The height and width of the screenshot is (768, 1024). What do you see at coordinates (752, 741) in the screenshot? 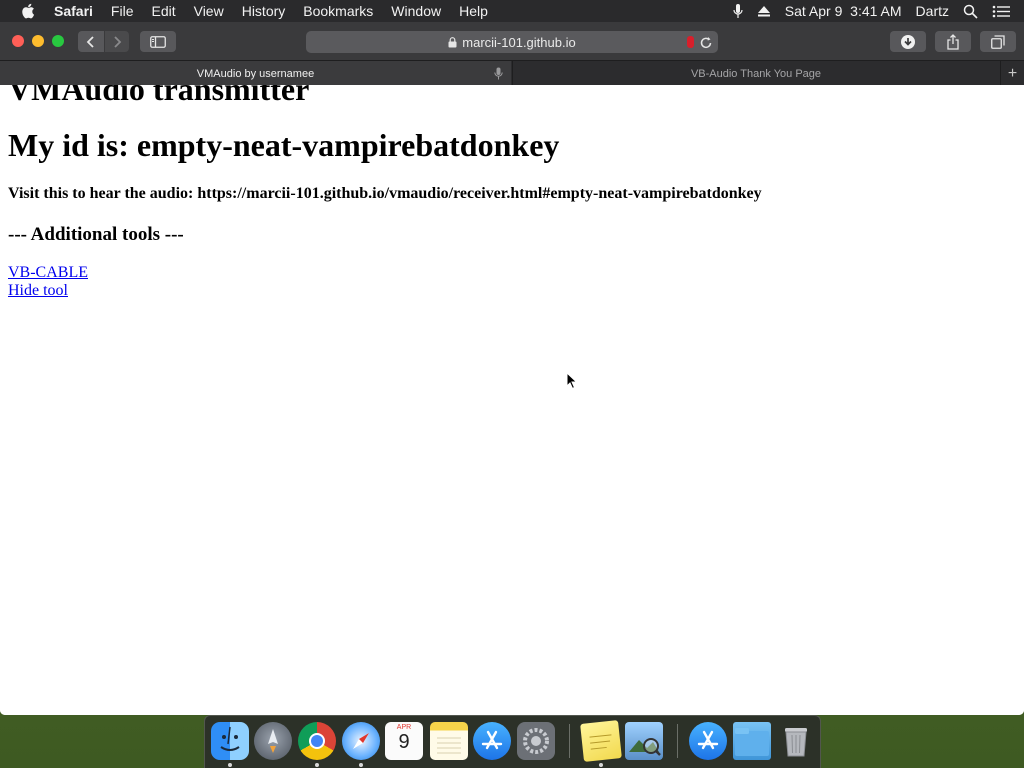
I see `downloads-folder-icon` at bounding box center [752, 741].